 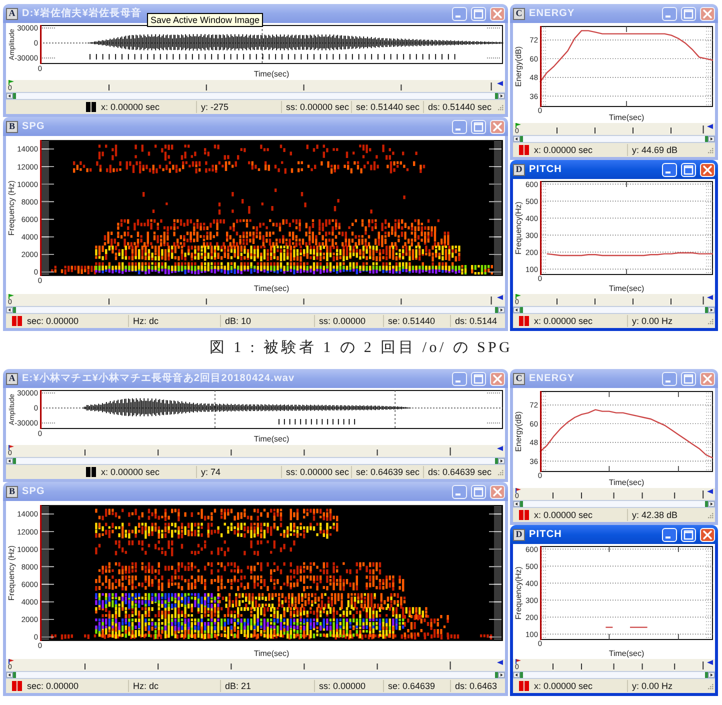 I want to click on window-title: ENERGY, so click(x=552, y=379).